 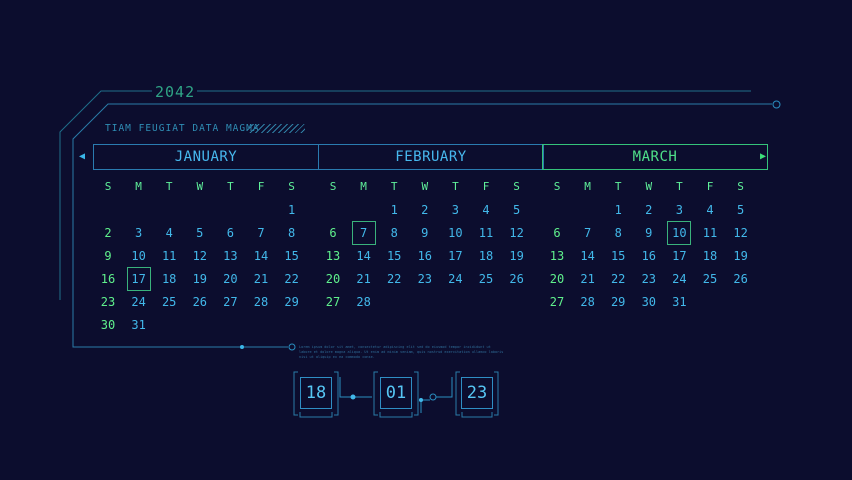 What do you see at coordinates (679, 233) in the screenshot?
I see `selected-day-cell: 10` at bounding box center [679, 233].